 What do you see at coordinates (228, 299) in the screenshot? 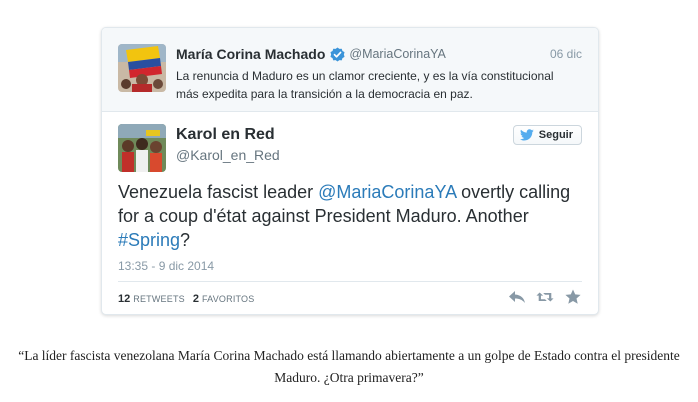
I see `favorites-label: FAVORITOS` at bounding box center [228, 299].